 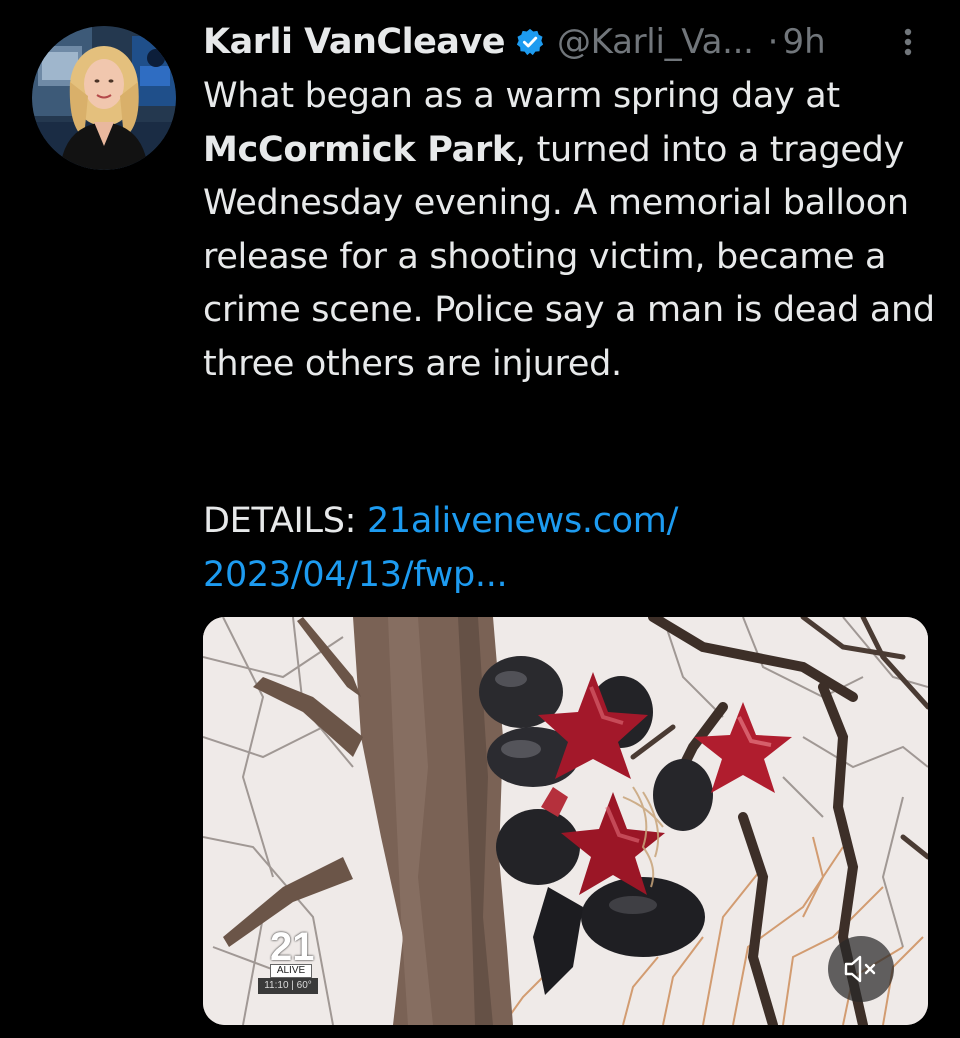 I want to click on station-logo-number: 21, so click(x=292, y=947).